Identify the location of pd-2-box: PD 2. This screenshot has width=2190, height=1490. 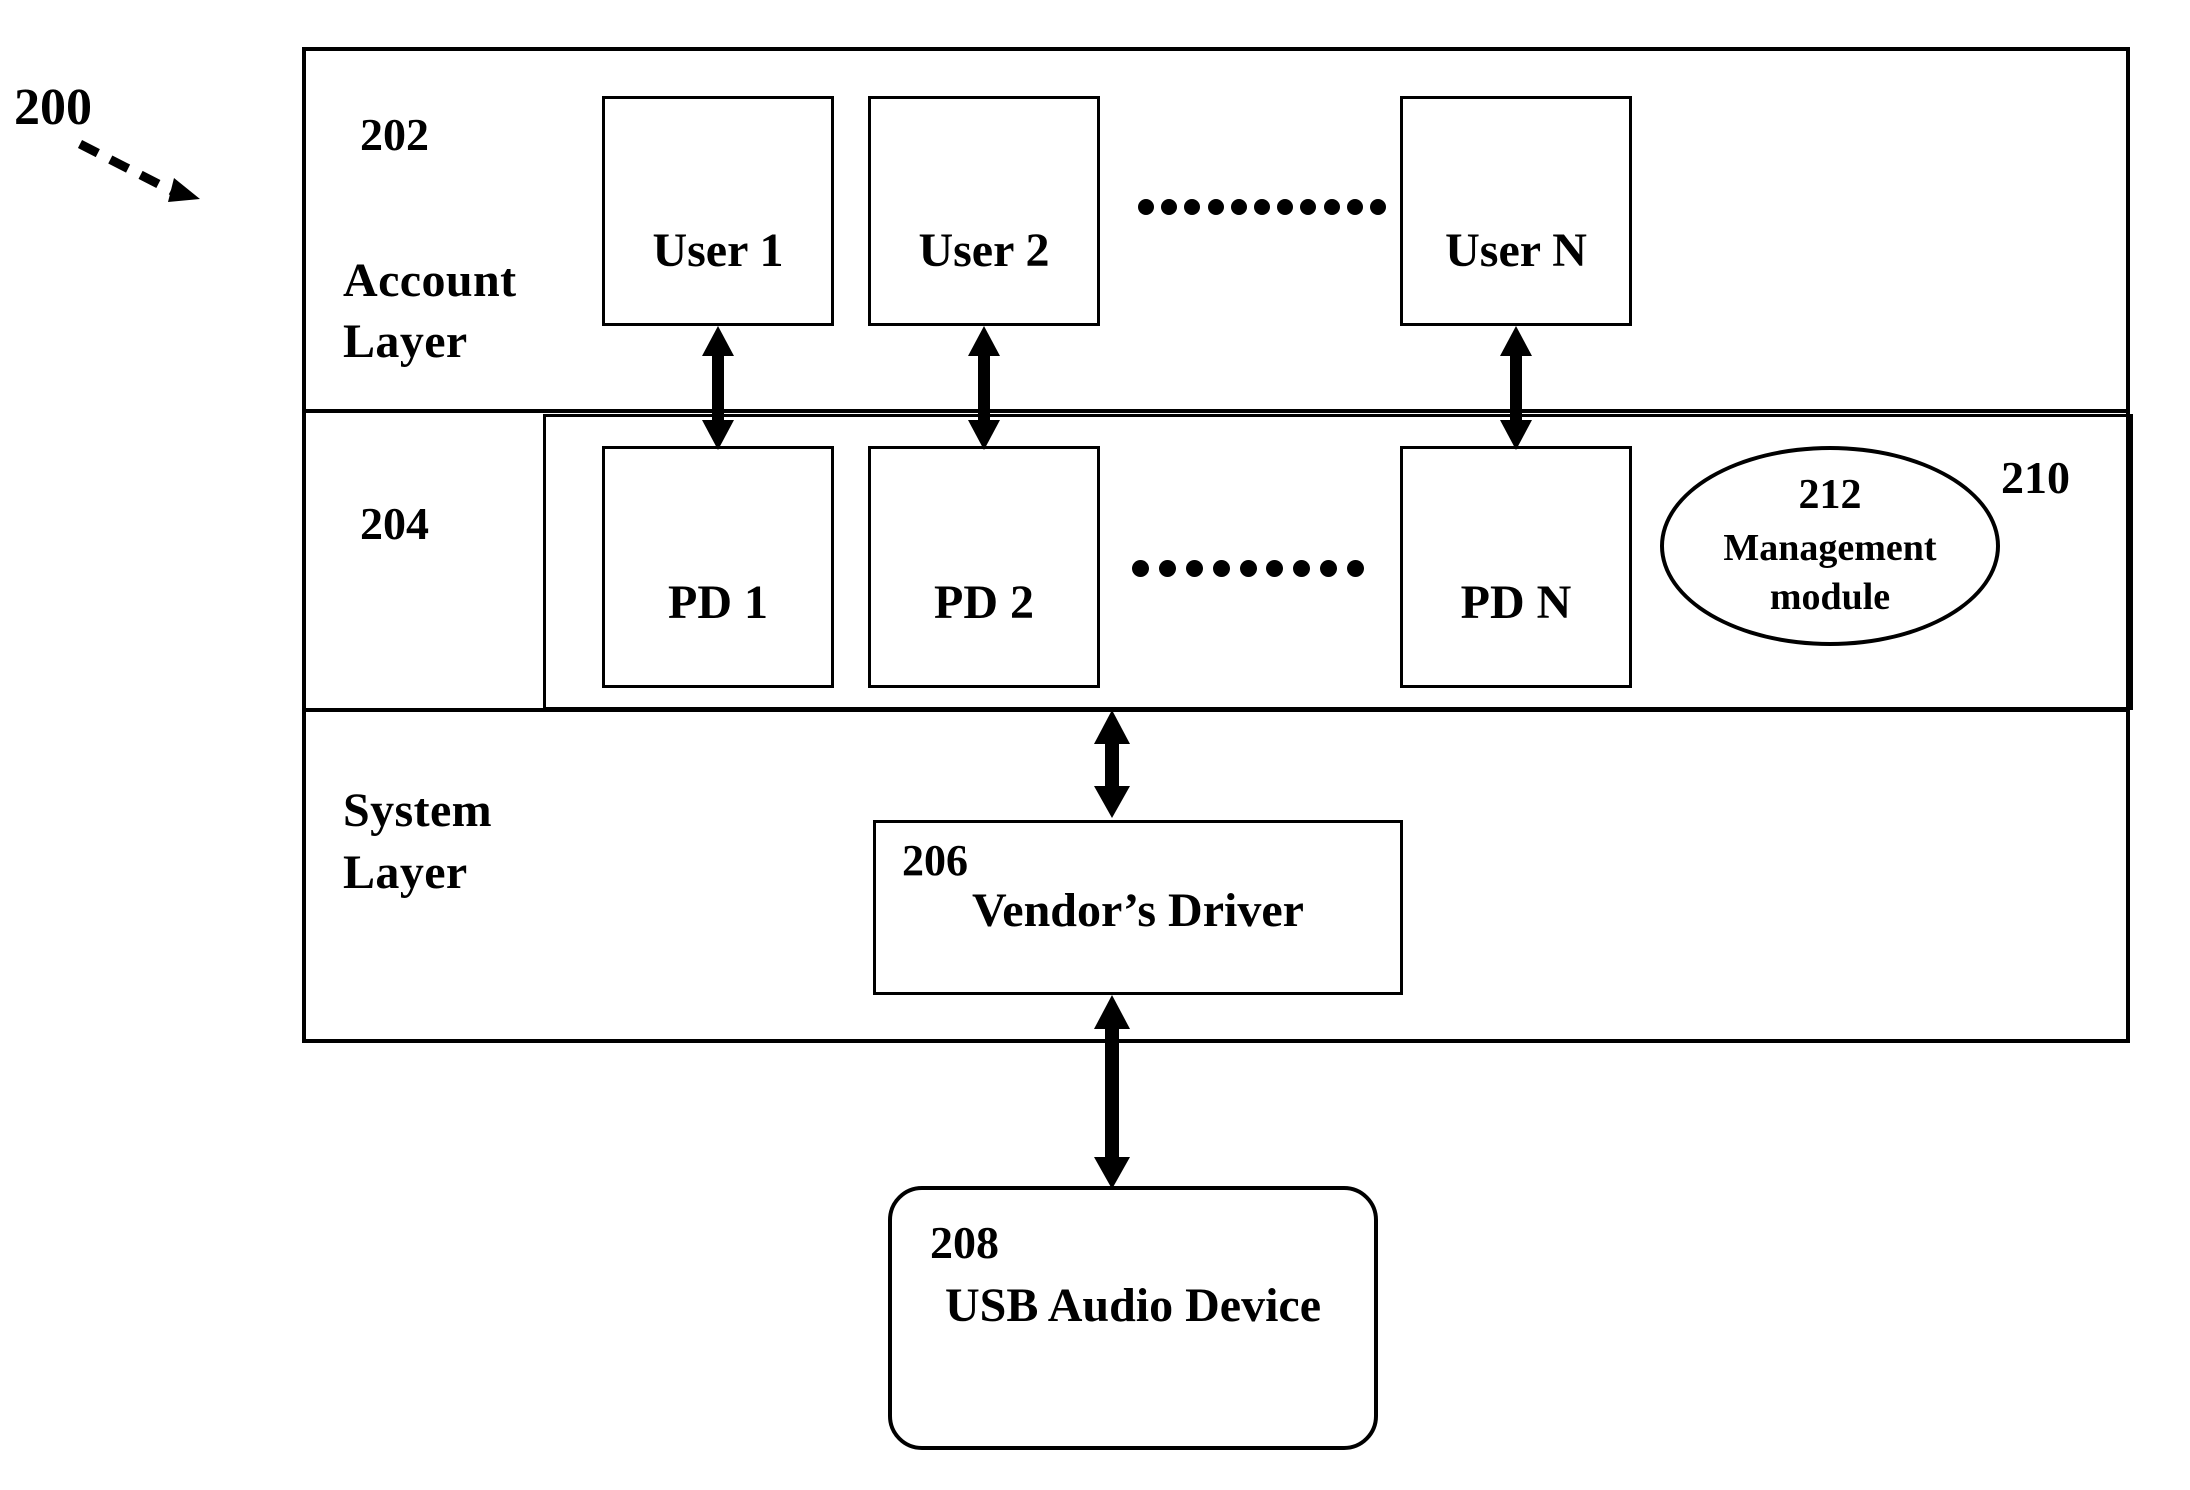
(984, 567).